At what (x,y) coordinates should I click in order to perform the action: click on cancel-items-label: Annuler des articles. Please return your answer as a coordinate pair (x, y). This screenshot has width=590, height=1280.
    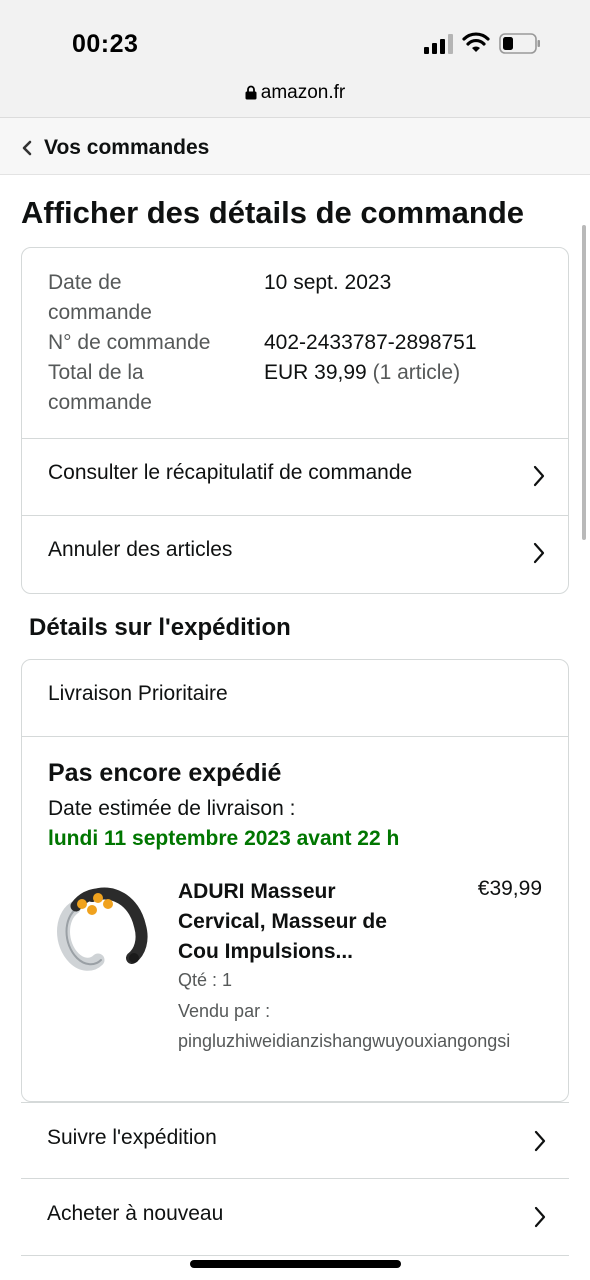
    Looking at the image, I should click on (140, 549).